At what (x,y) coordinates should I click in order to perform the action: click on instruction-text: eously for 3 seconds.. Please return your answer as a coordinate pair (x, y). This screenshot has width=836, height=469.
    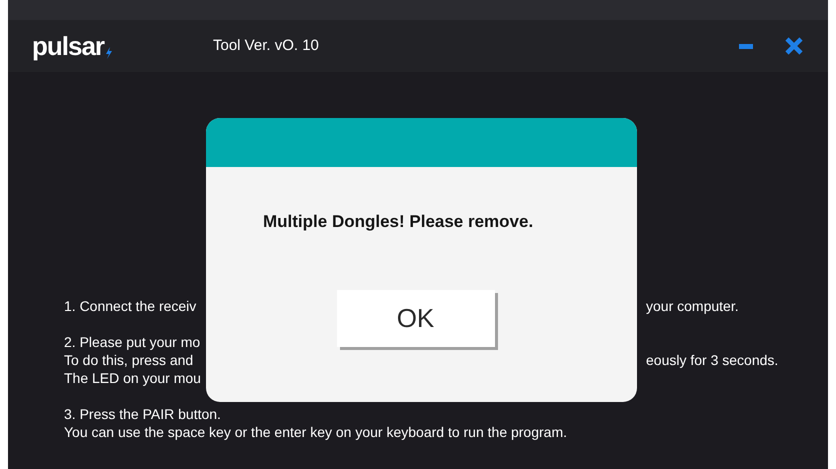
    Looking at the image, I should click on (712, 360).